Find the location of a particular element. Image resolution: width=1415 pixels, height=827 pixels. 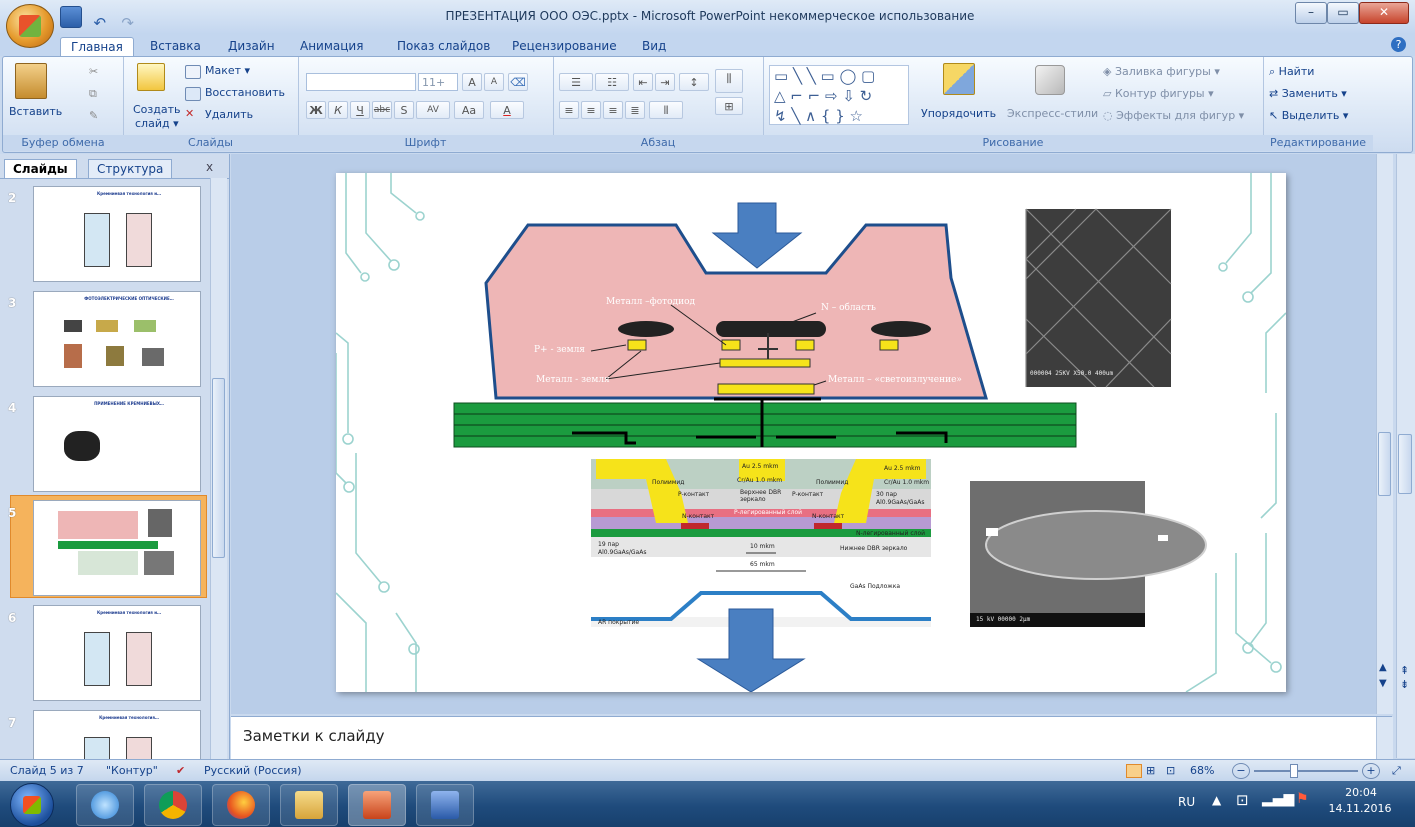

tab-home: Главная is located at coordinates (97, 47).